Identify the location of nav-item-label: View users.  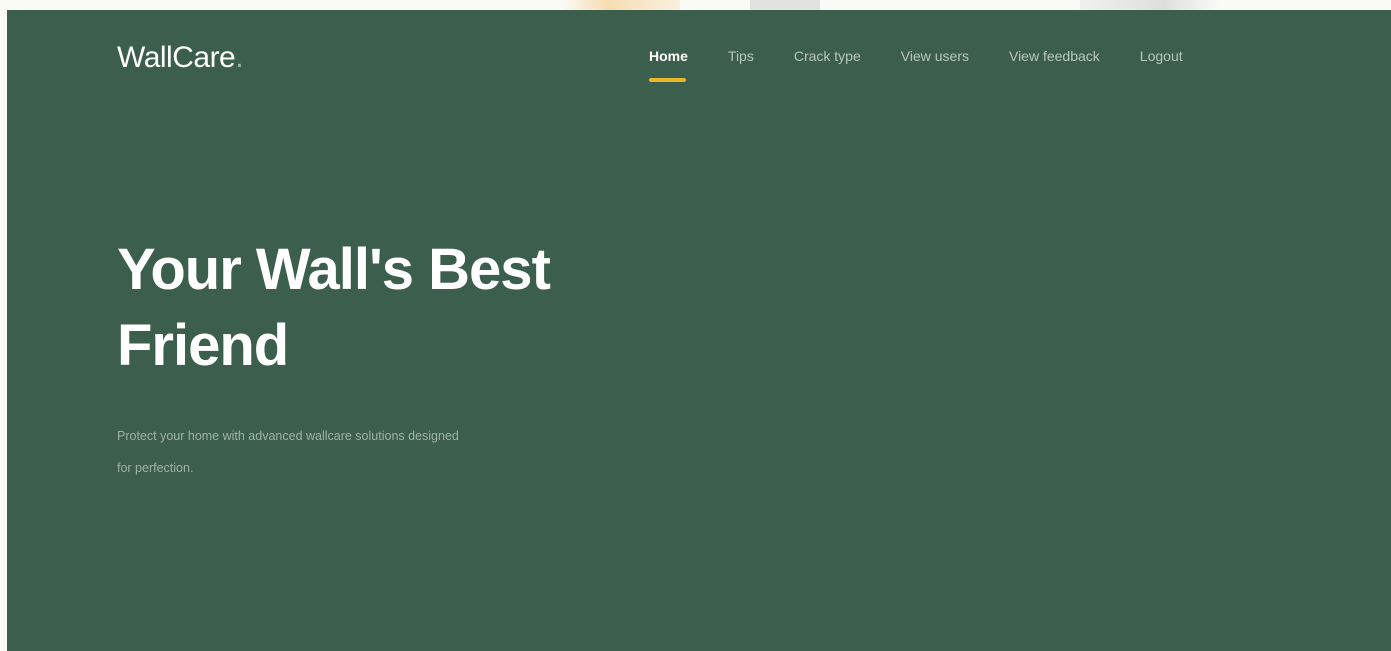
(934, 56).